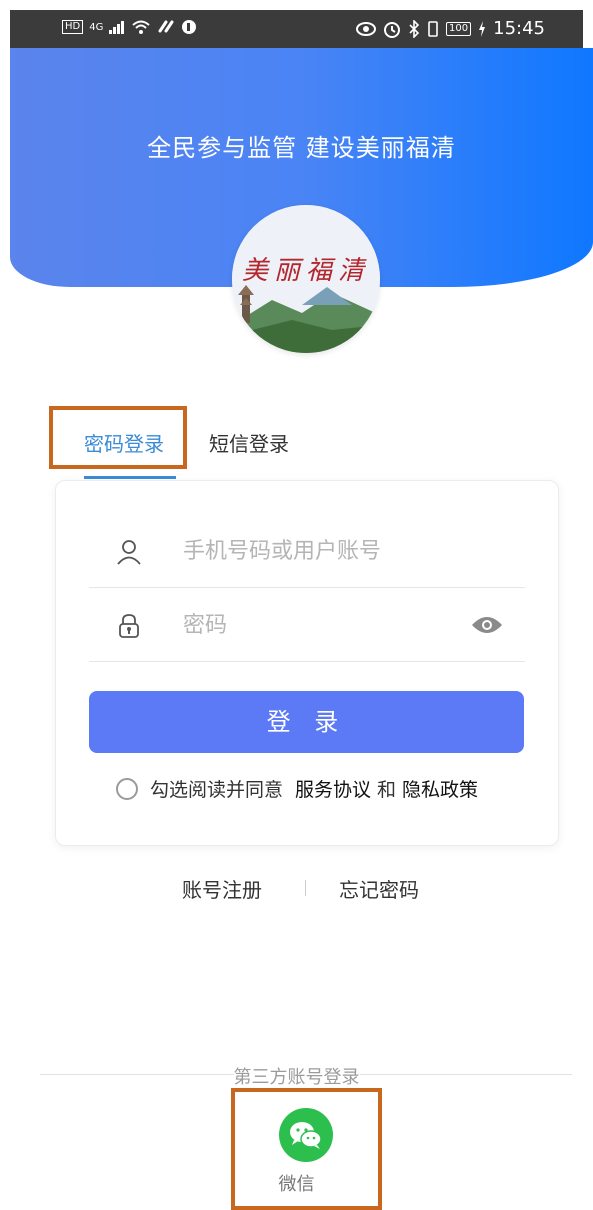 Image resolution: width=593 pixels, height=1210 pixels. What do you see at coordinates (305, 271) in the screenshot?
I see `logo-text: 美丽福清` at bounding box center [305, 271].